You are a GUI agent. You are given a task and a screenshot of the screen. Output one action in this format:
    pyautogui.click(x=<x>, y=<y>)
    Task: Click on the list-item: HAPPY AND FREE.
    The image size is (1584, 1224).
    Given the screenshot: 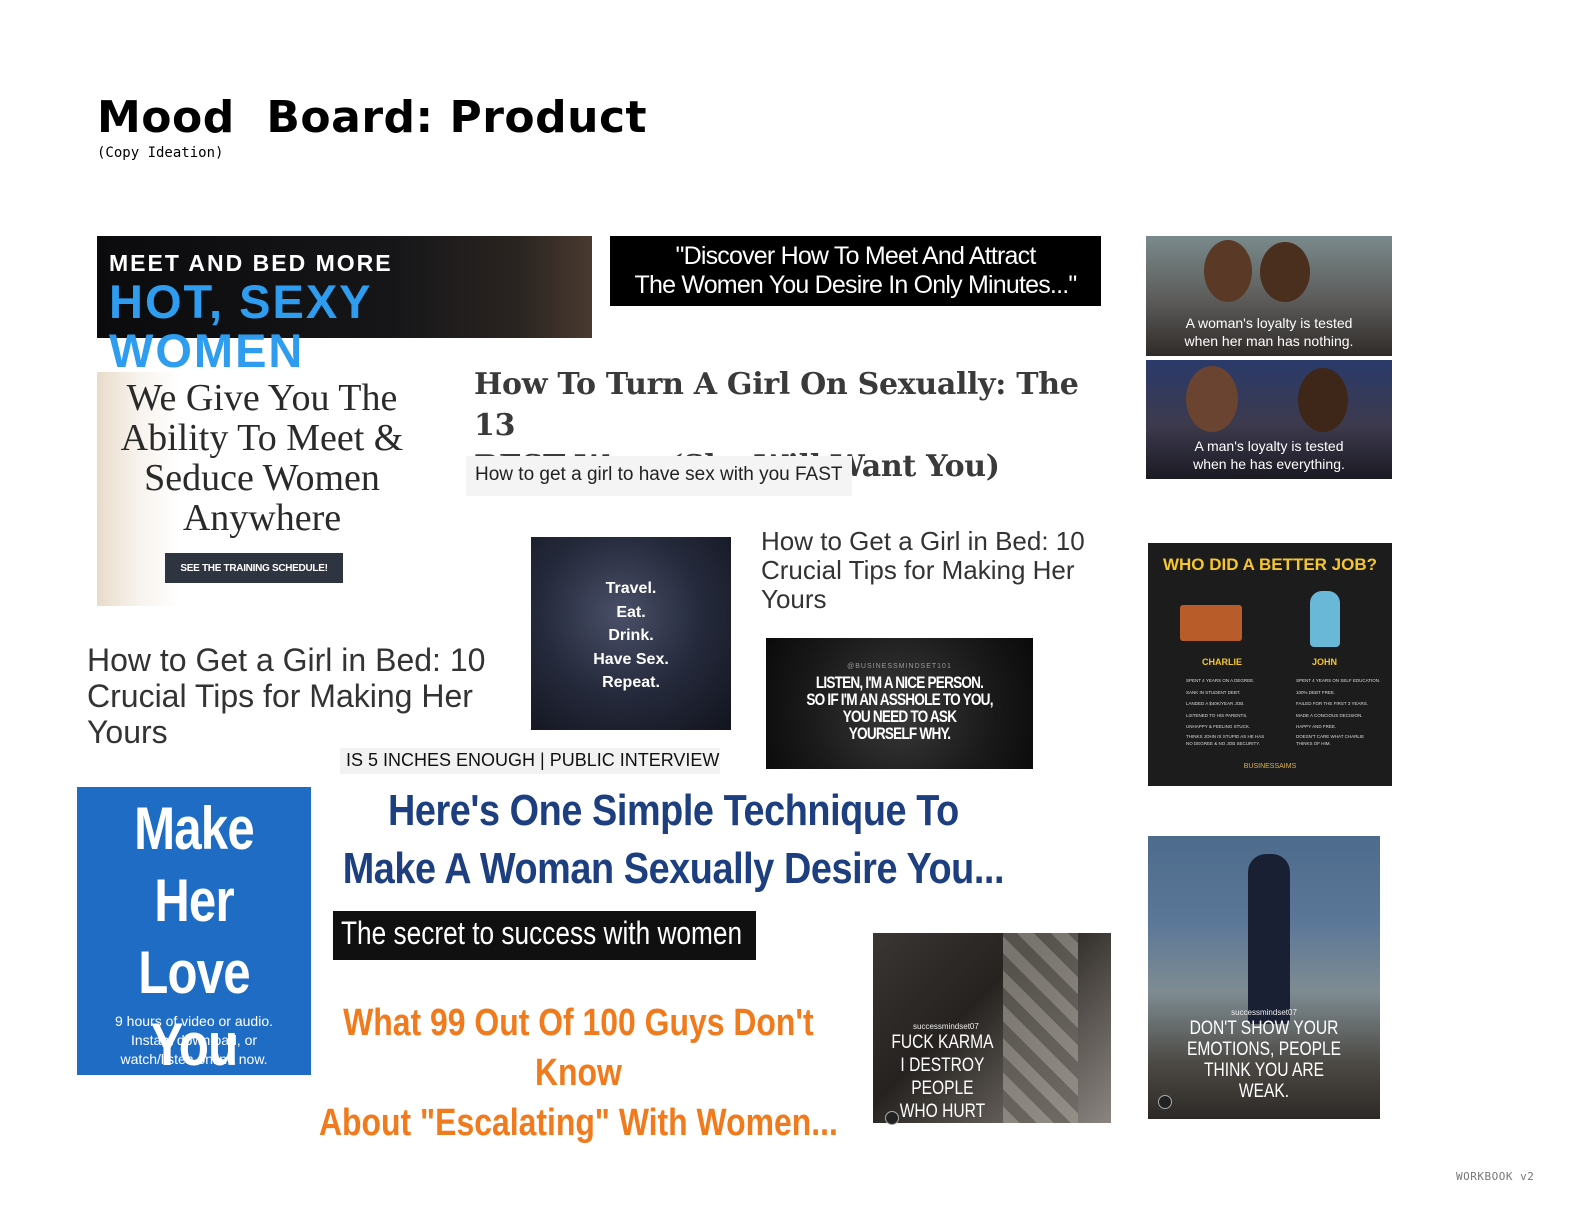 What is the action you would take?
    pyautogui.click(x=1316, y=726)
    